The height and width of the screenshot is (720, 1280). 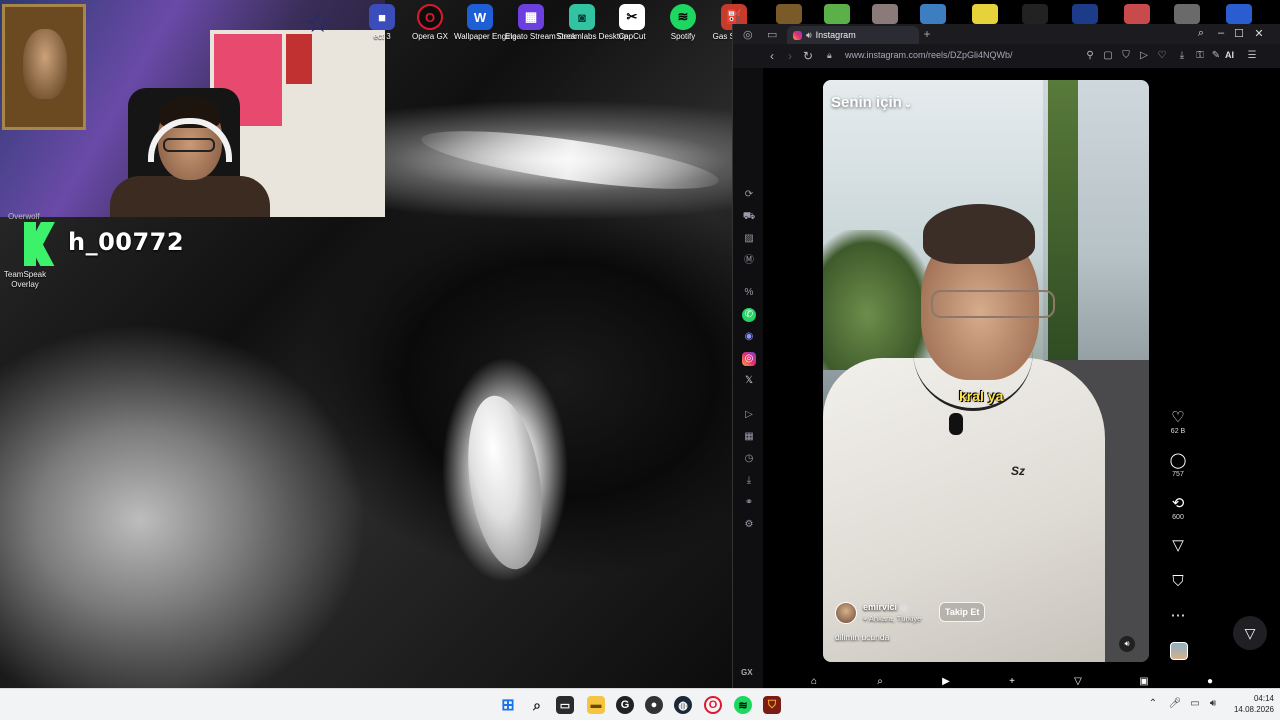 What do you see at coordinates (683, 705) in the screenshot?
I see `steam-icon: ◍` at bounding box center [683, 705].